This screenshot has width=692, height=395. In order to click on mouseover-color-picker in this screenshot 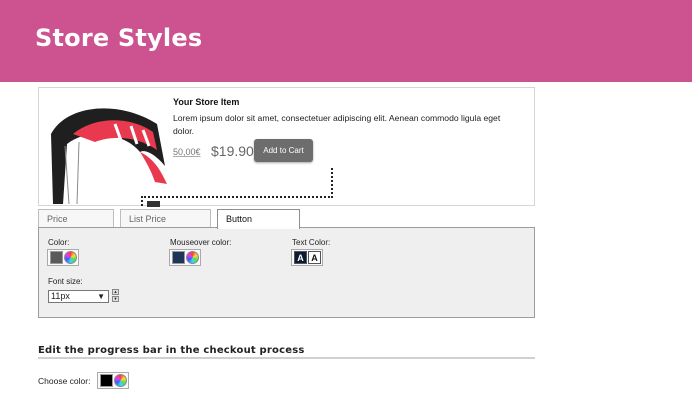, I will do `click(185, 257)`.